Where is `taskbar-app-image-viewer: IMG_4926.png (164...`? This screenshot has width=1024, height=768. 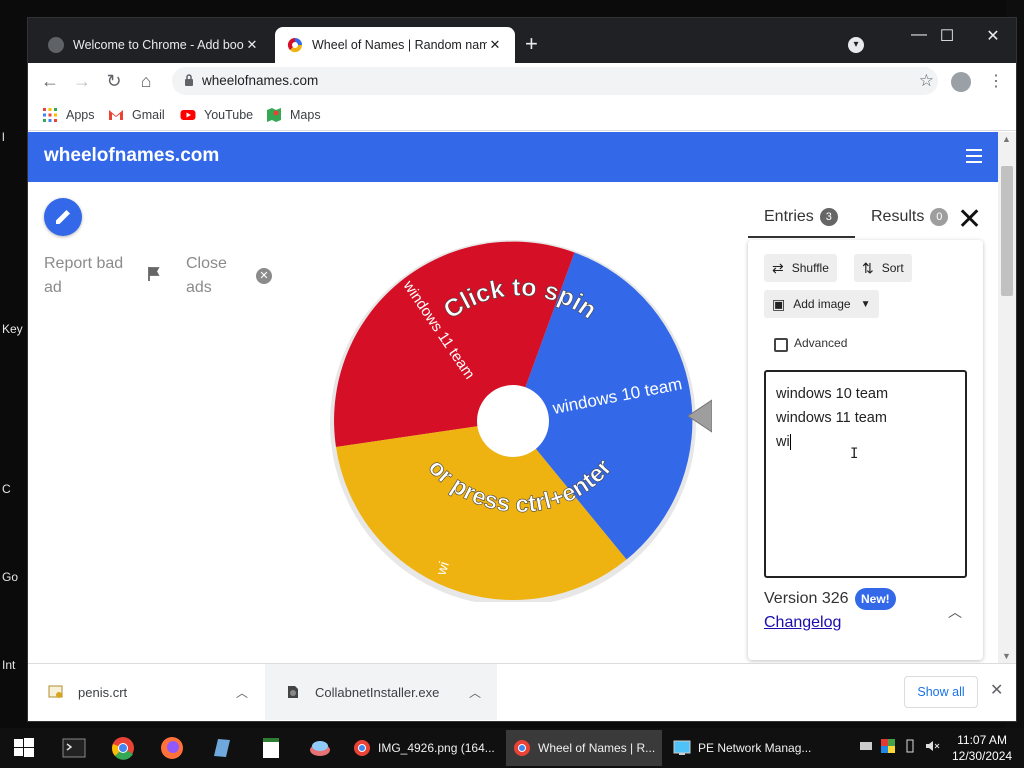 taskbar-app-image-viewer: IMG_4926.png (164... is located at coordinates (424, 748).